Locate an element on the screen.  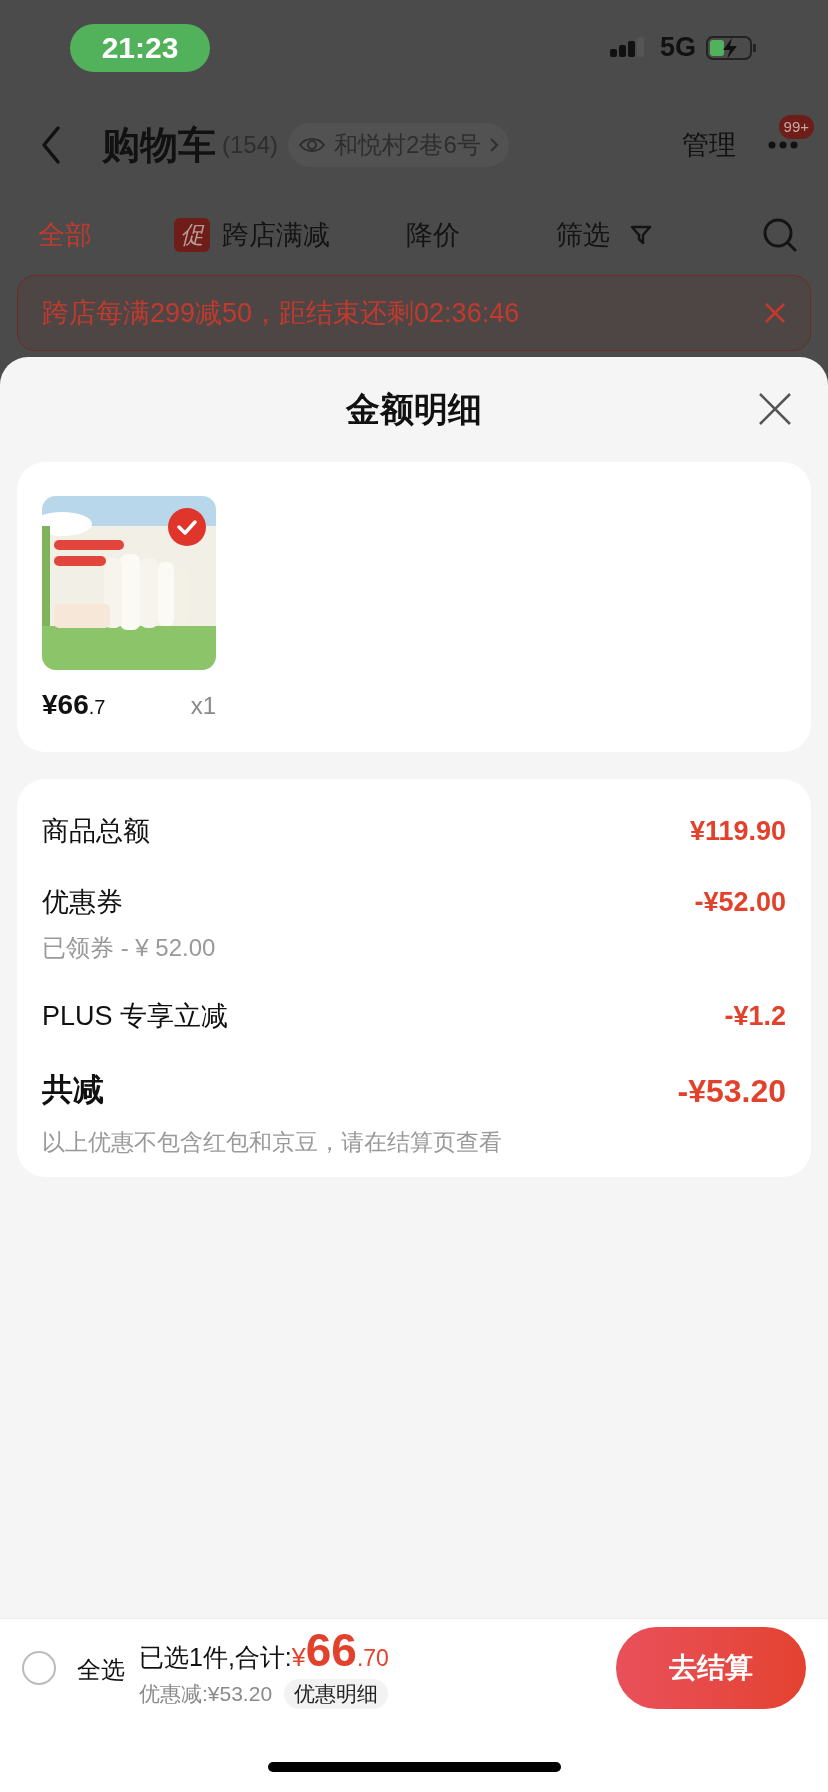
battery-icon is located at coordinates (732, 47).